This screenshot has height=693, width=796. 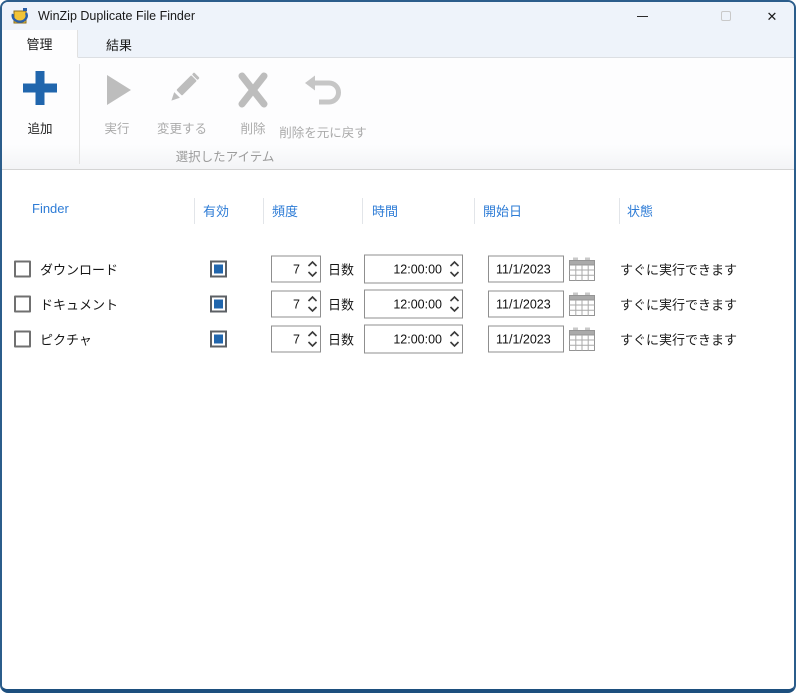 I want to click on delete-button: 削除, so click(x=253, y=106).